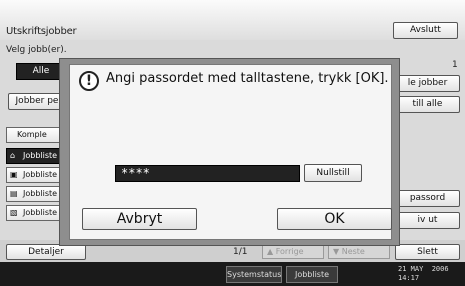 This screenshot has width=465, height=286. I want to click on cancel-button: Avbryt, so click(139, 219).